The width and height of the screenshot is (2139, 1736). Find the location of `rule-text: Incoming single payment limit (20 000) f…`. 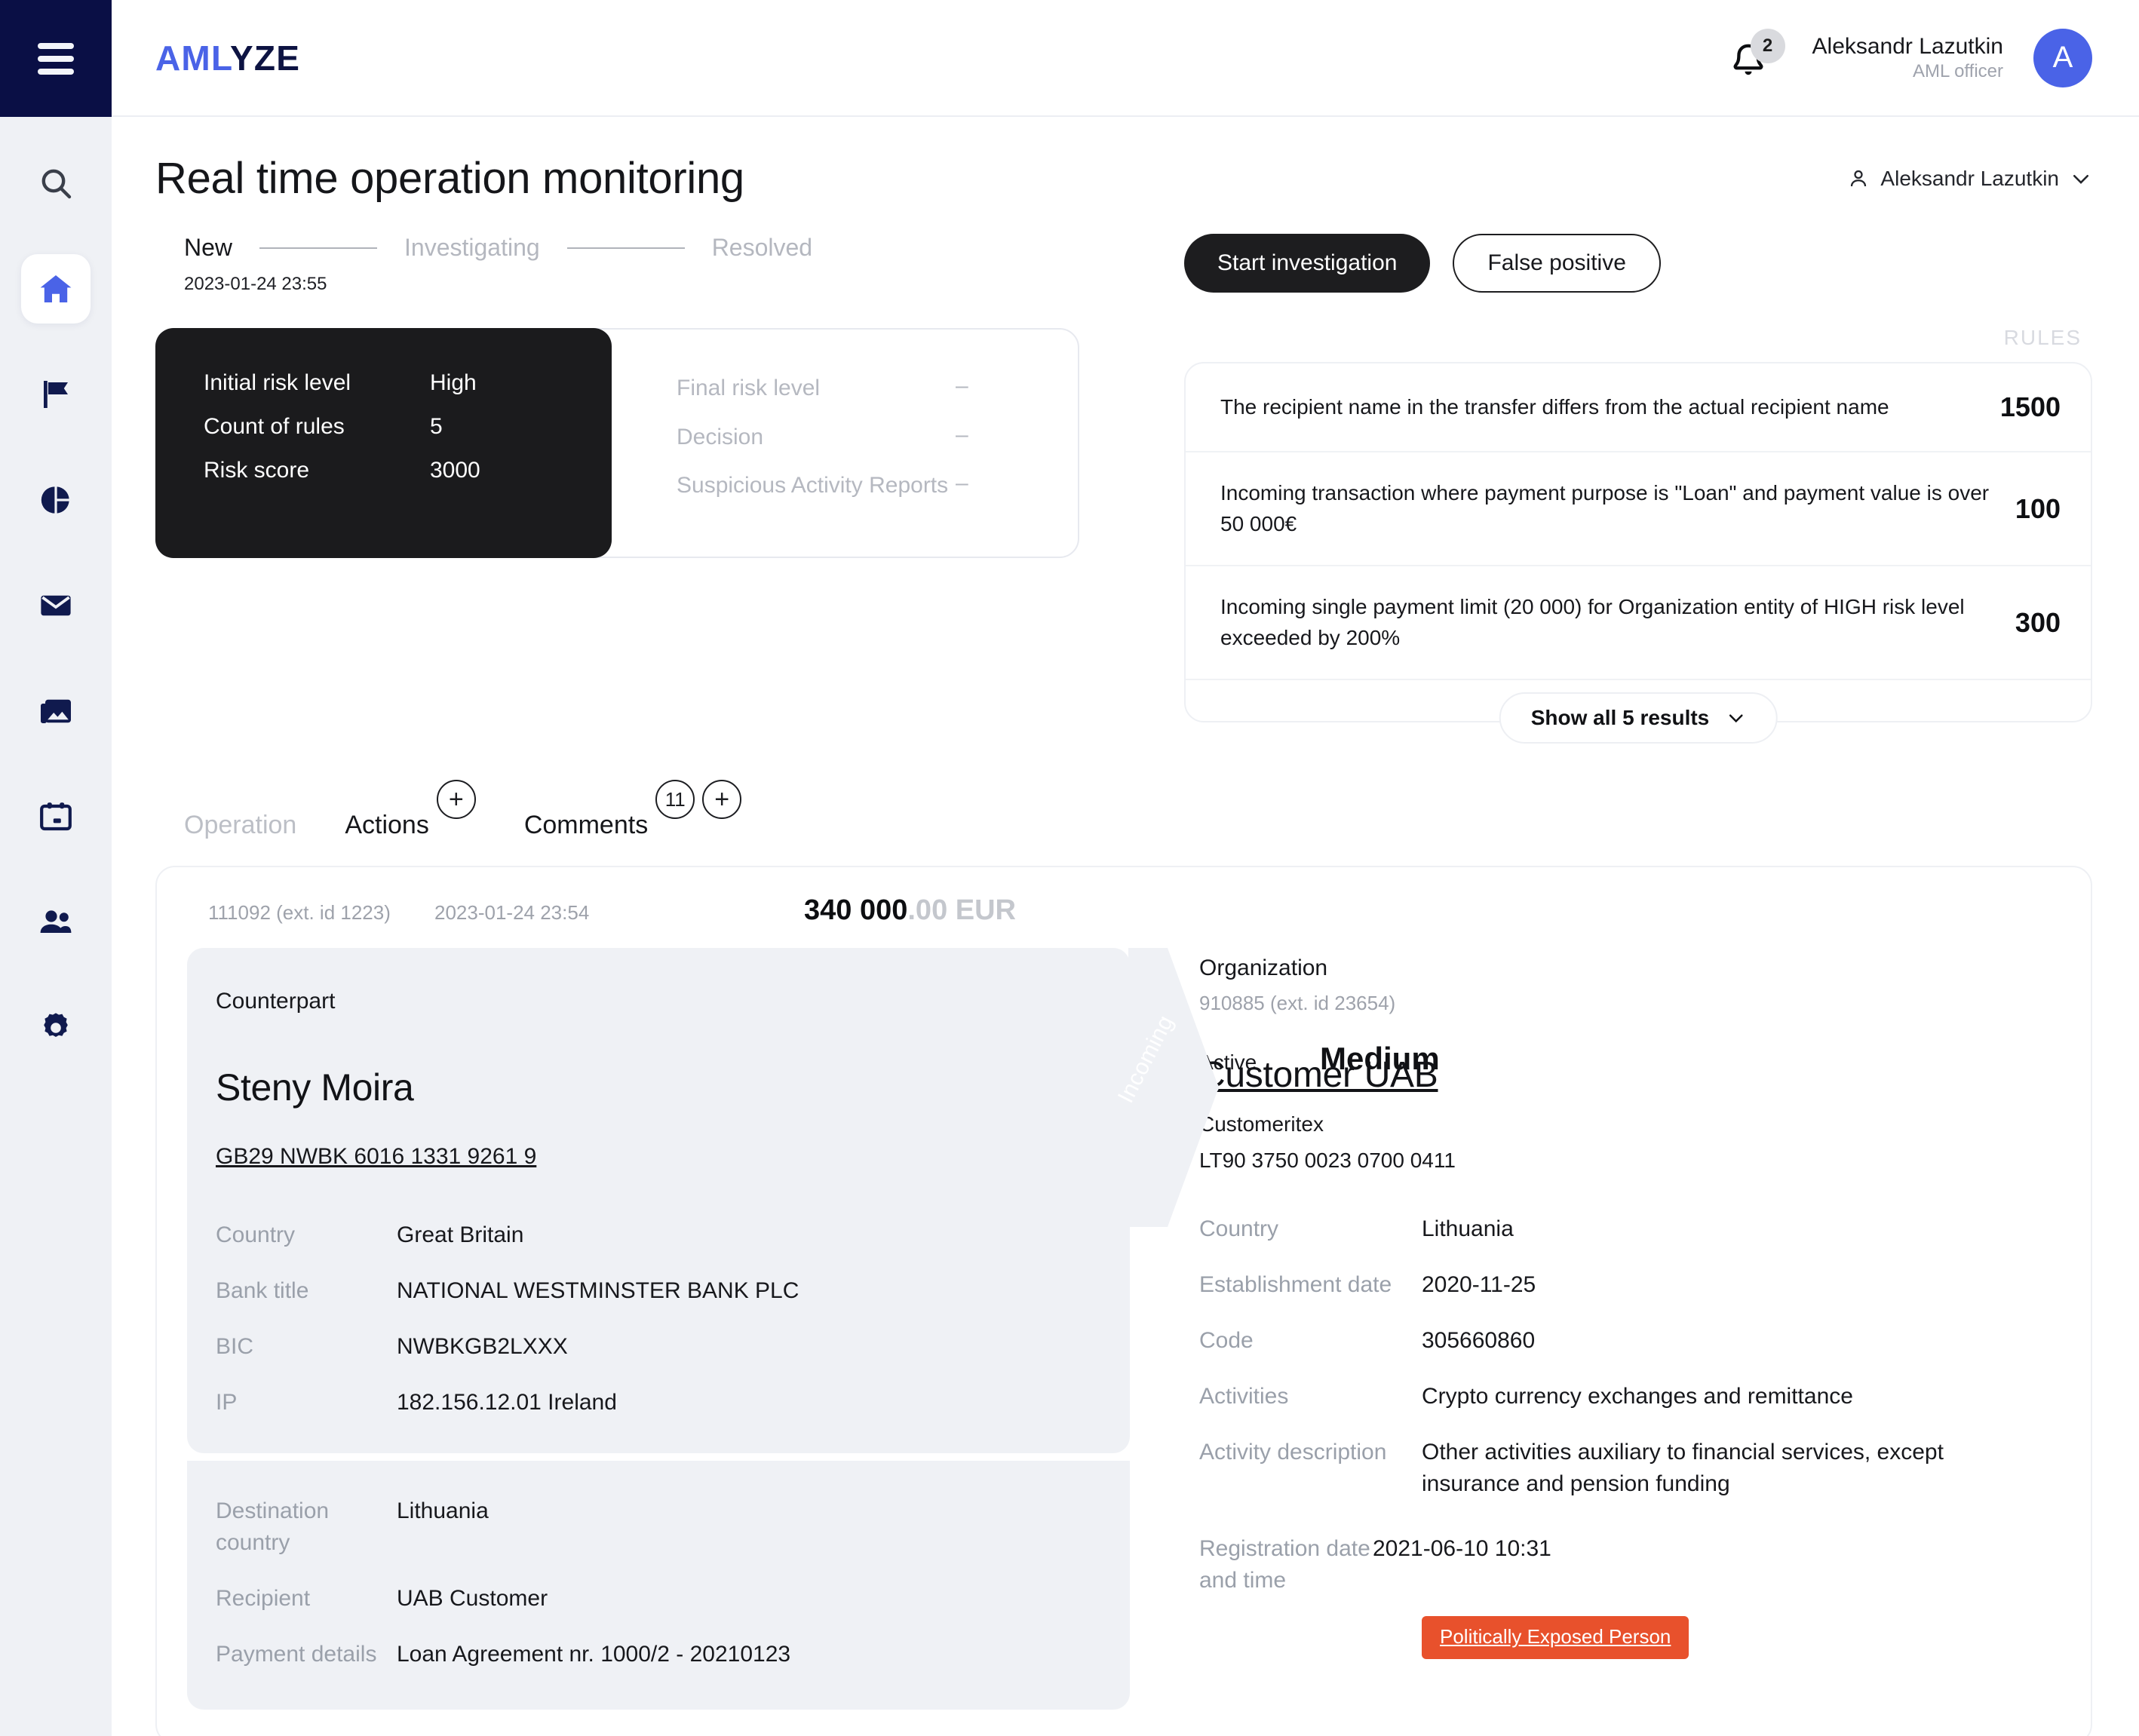

rule-text: Incoming single payment limit (20 000) f… is located at coordinates (1592, 622).